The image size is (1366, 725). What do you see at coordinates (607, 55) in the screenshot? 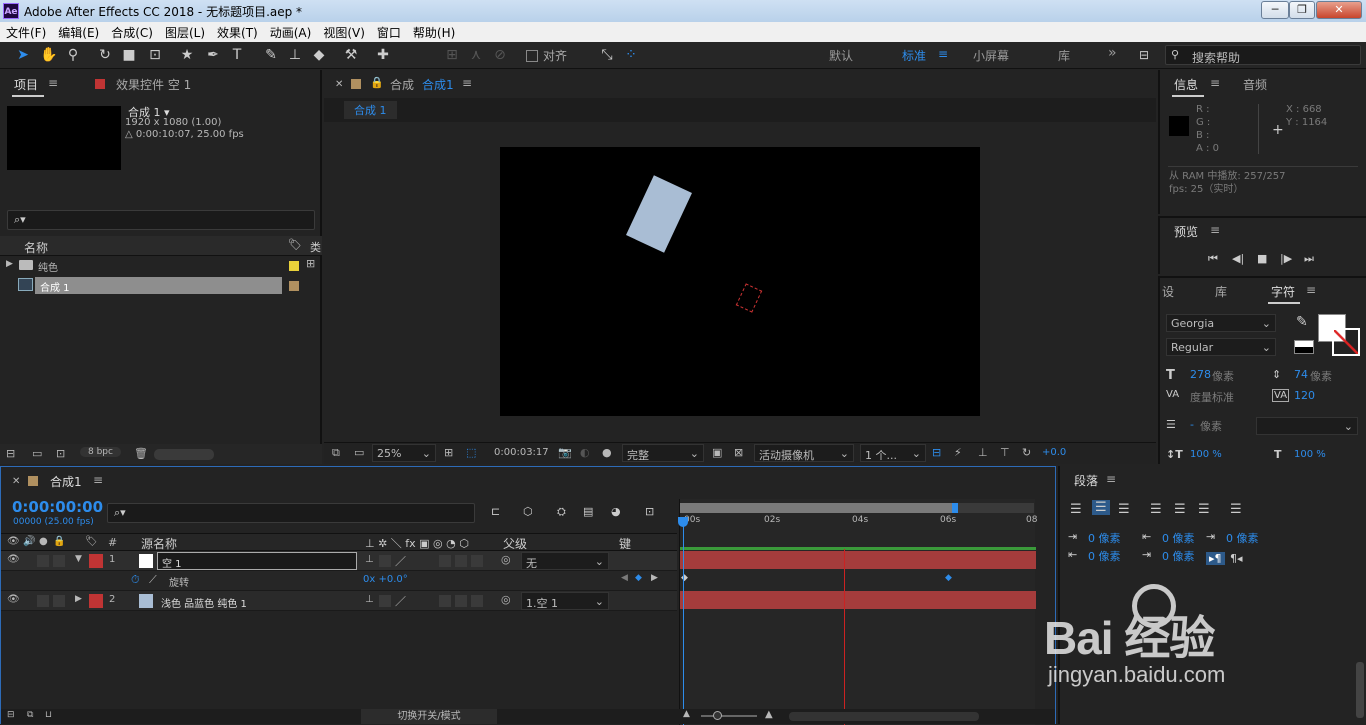
I see `snap-edge-icon: ⤡` at bounding box center [607, 55].